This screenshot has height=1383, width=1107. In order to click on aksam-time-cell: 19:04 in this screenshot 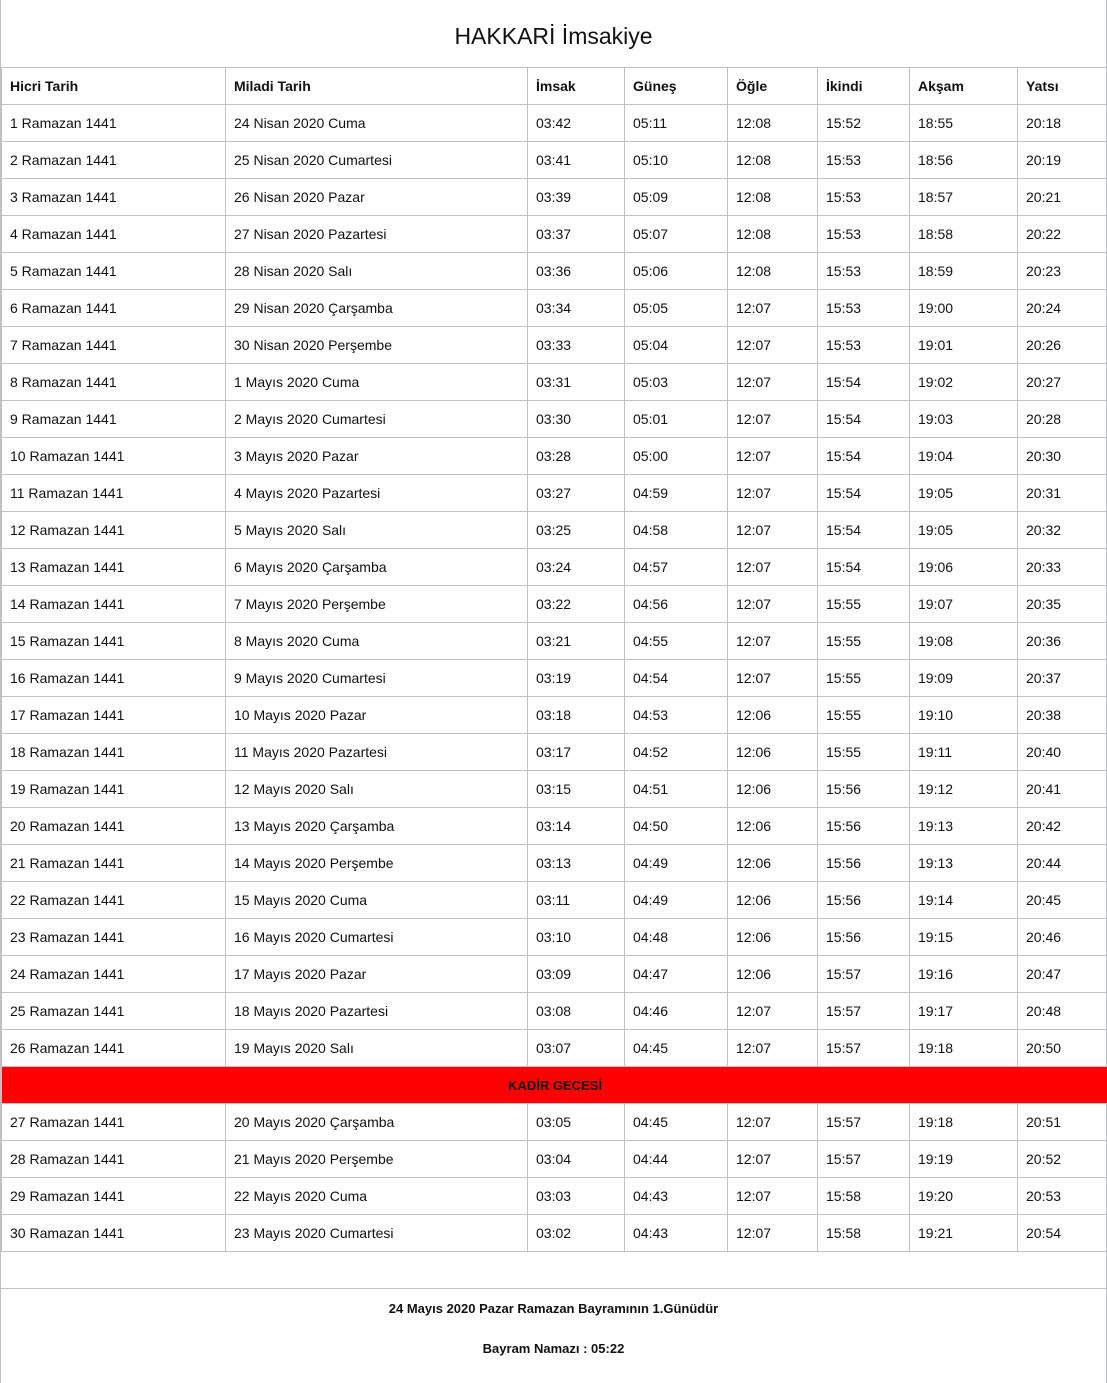, I will do `click(963, 456)`.